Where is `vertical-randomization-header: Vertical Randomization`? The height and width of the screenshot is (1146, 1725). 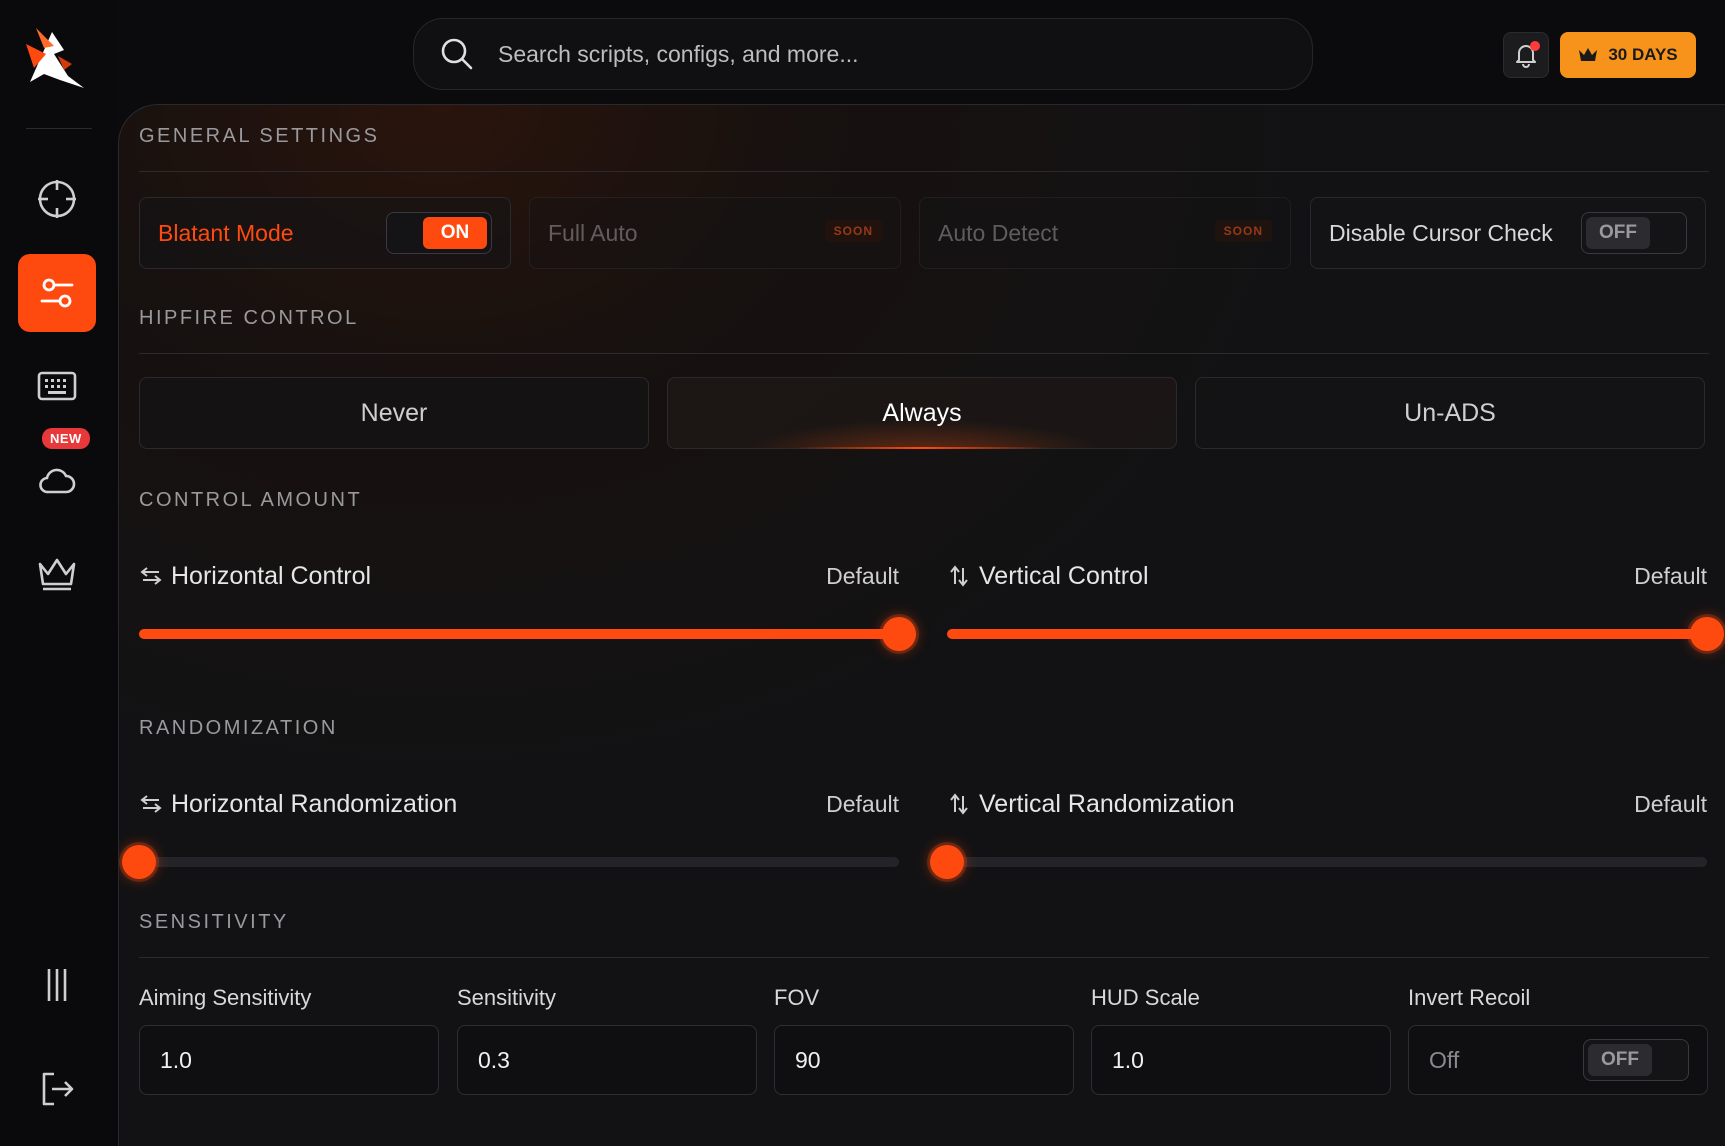
vertical-randomization-header: Vertical Randomization is located at coordinates (1091, 804).